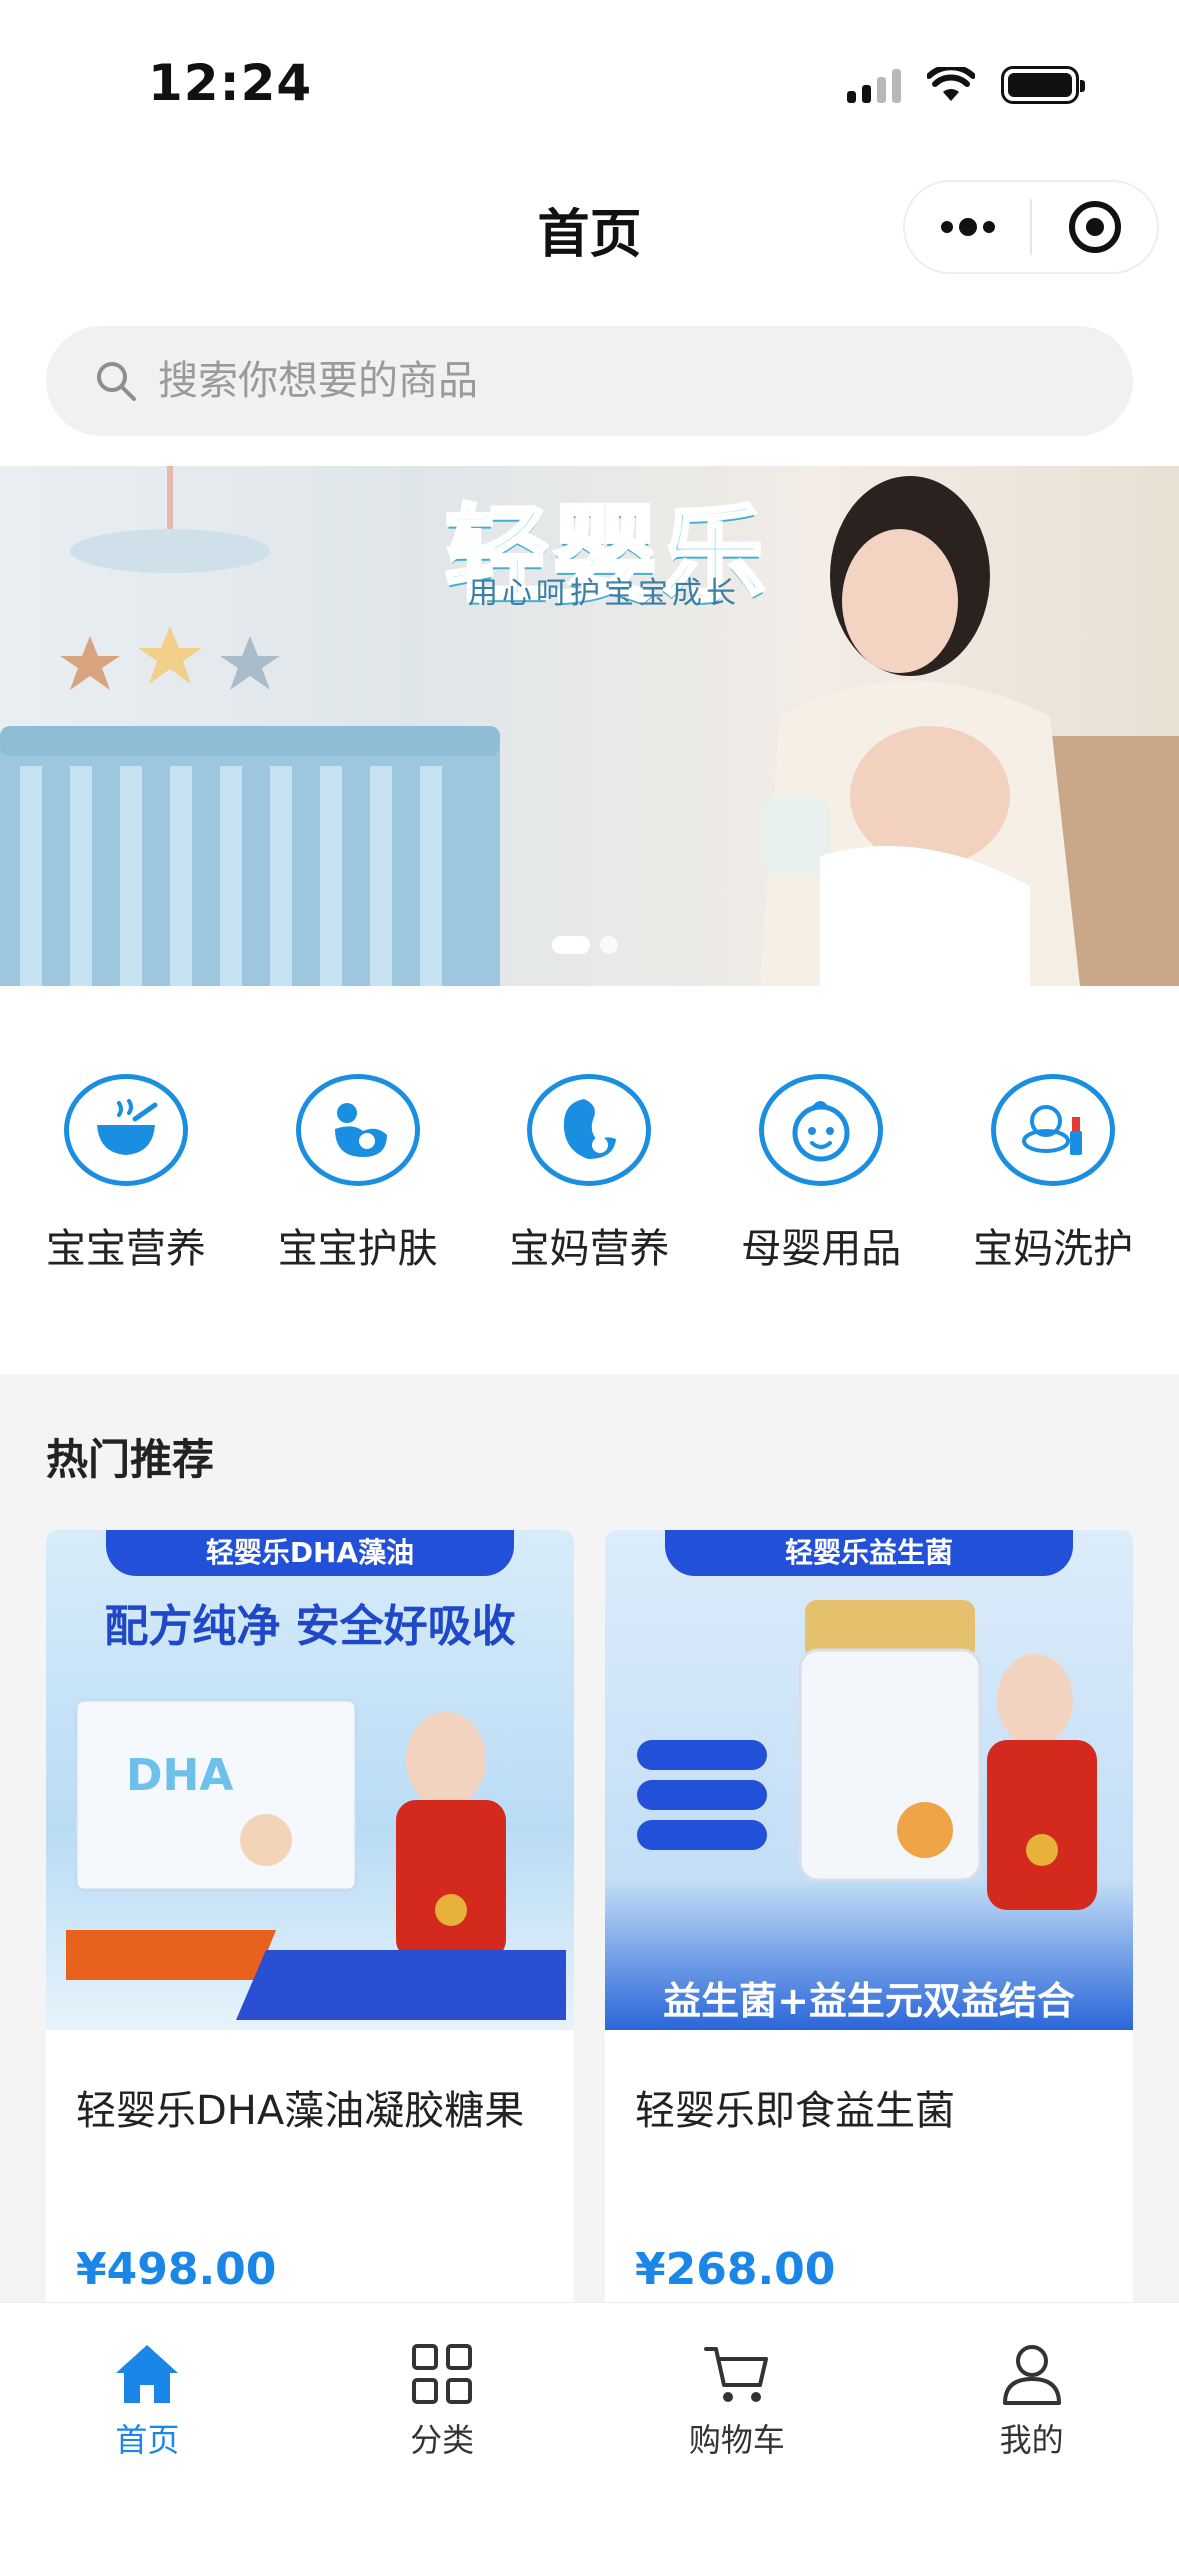 The width and height of the screenshot is (1179, 2556). I want to click on category-label: 母婴用品, so click(821, 1249).